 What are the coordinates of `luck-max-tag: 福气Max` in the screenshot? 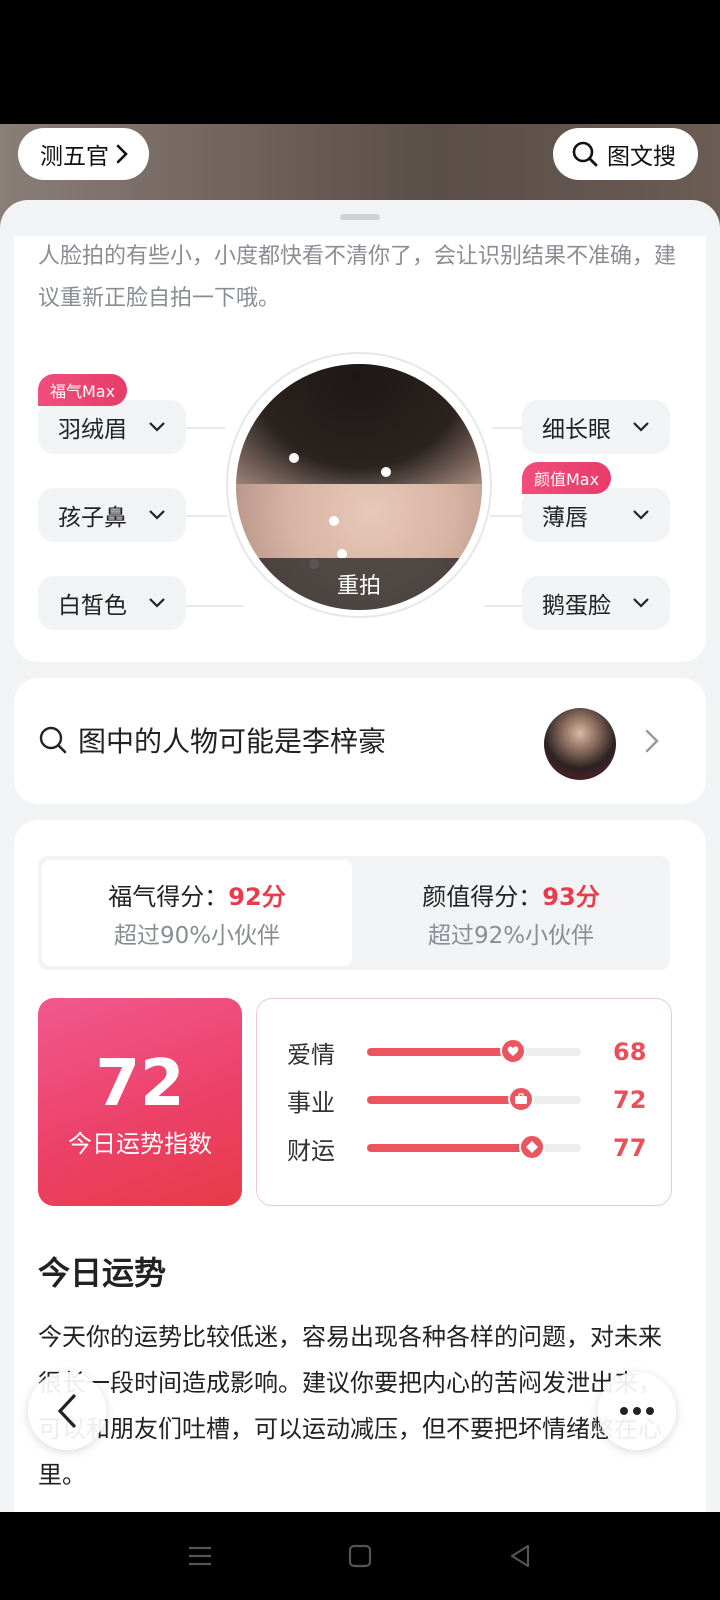 It's located at (83, 390).